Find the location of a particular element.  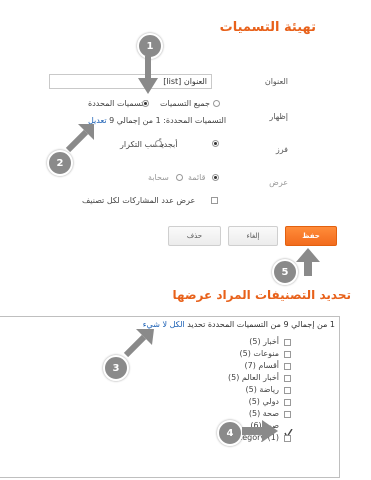

title-input: العنوان [list] is located at coordinates (130, 81).